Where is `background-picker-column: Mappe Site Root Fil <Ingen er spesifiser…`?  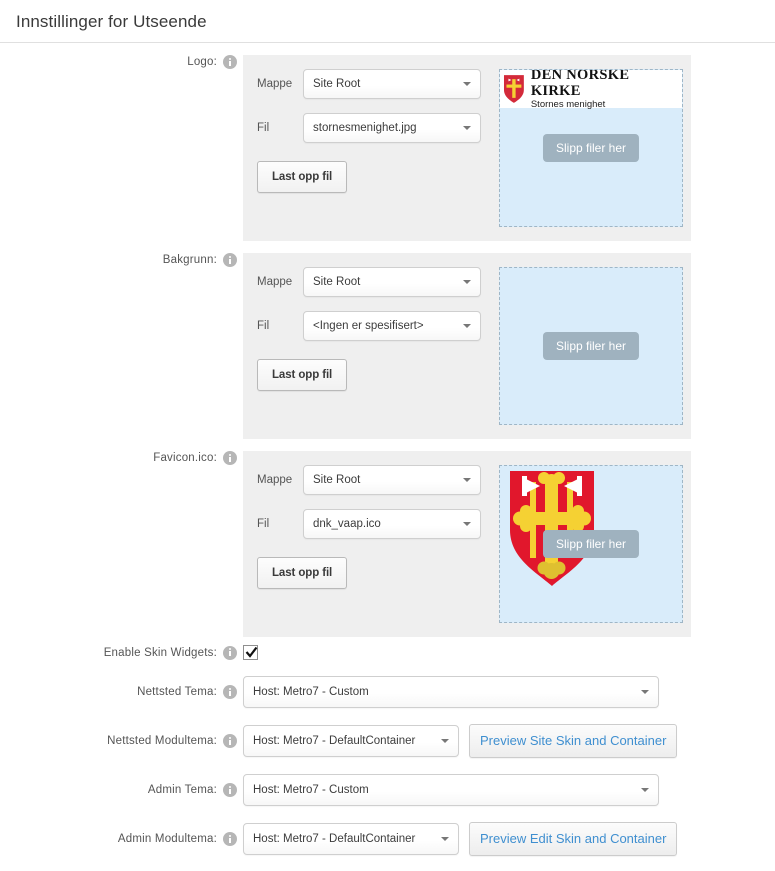 background-picker-column: Mappe Site Root Fil <Ingen er spesifiser… is located at coordinates (367, 346).